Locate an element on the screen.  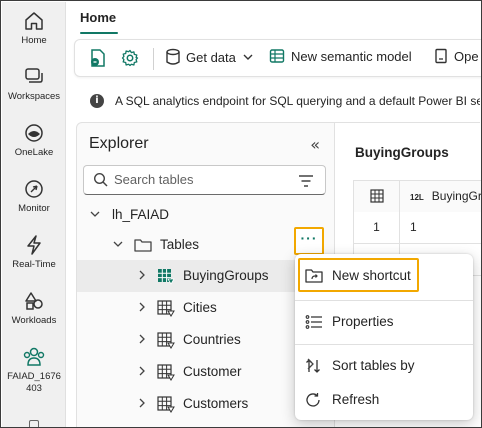
workloads-icon is located at coordinates (34, 301).